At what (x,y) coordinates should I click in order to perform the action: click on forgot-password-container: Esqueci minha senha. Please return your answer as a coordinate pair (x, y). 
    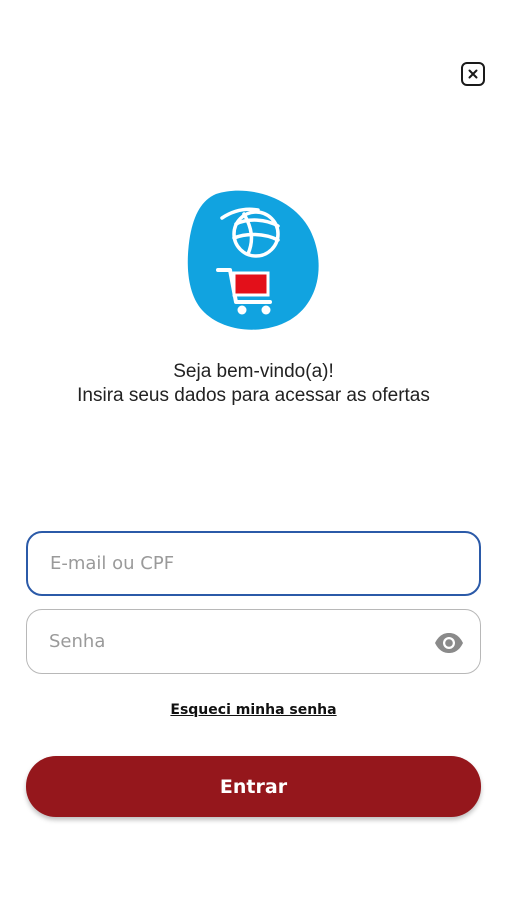
    Looking at the image, I should click on (253, 710).